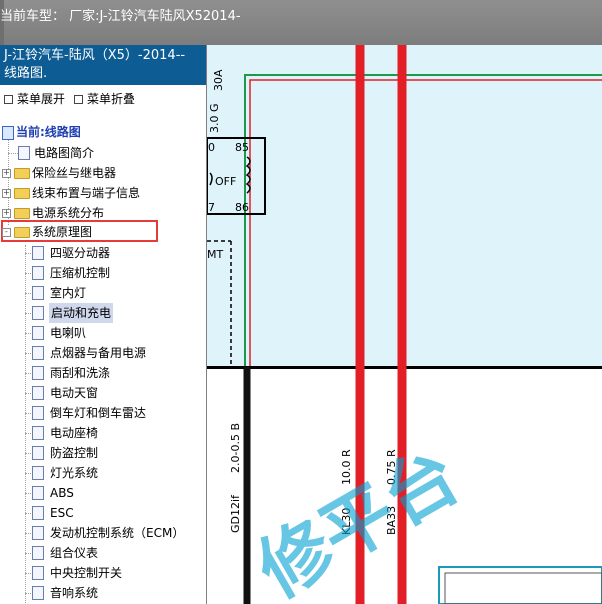 The image size is (602, 604). I want to click on tree-subitem-power-seat: 电动座椅, so click(113, 433).